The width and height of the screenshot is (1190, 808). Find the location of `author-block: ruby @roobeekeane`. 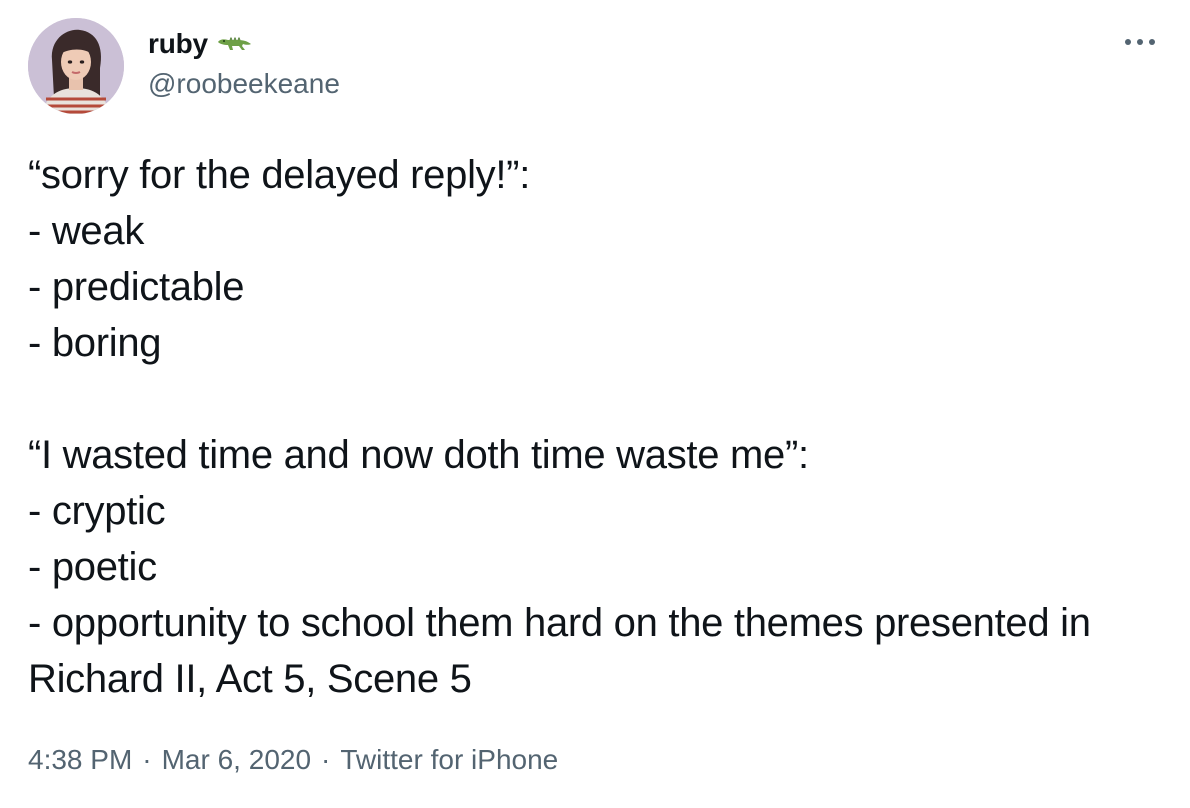

author-block: ruby @roobeekeane is located at coordinates (244, 65).